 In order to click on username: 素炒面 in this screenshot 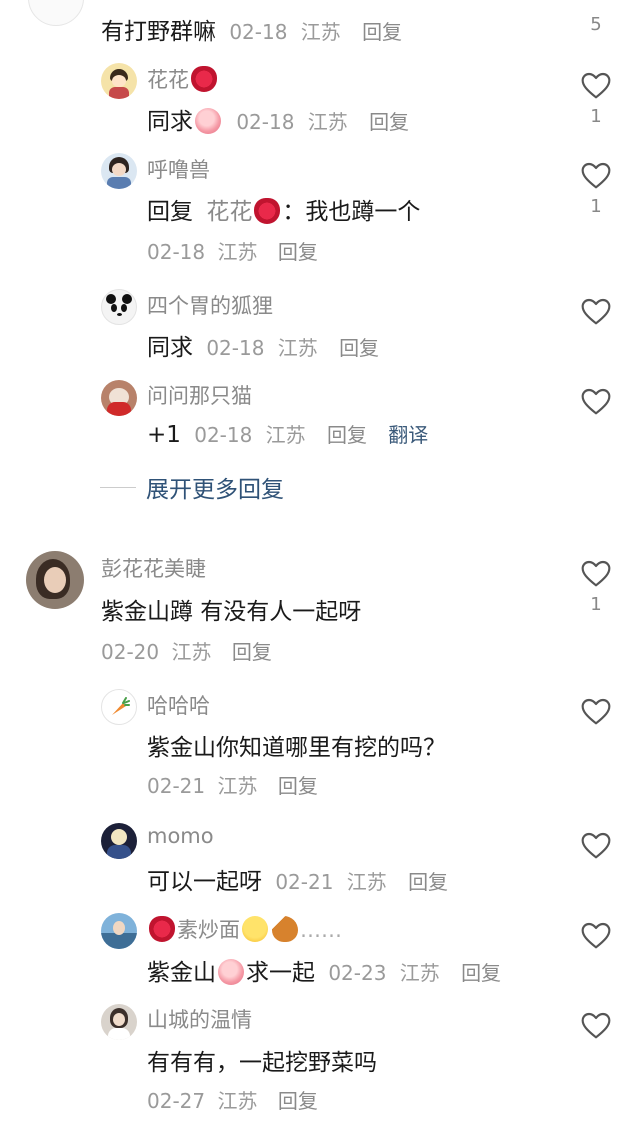, I will do `click(208, 930)`.